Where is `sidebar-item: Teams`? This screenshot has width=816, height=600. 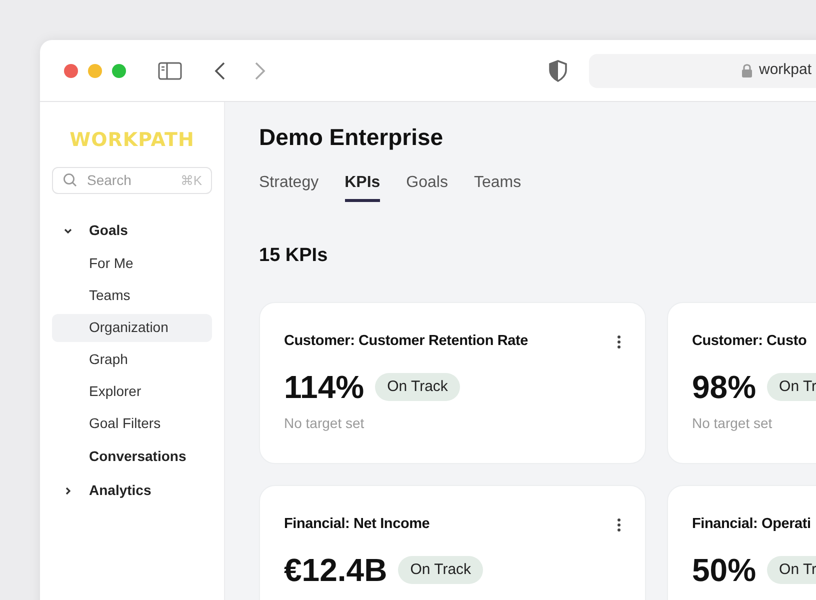
sidebar-item: Teams is located at coordinates (132, 296).